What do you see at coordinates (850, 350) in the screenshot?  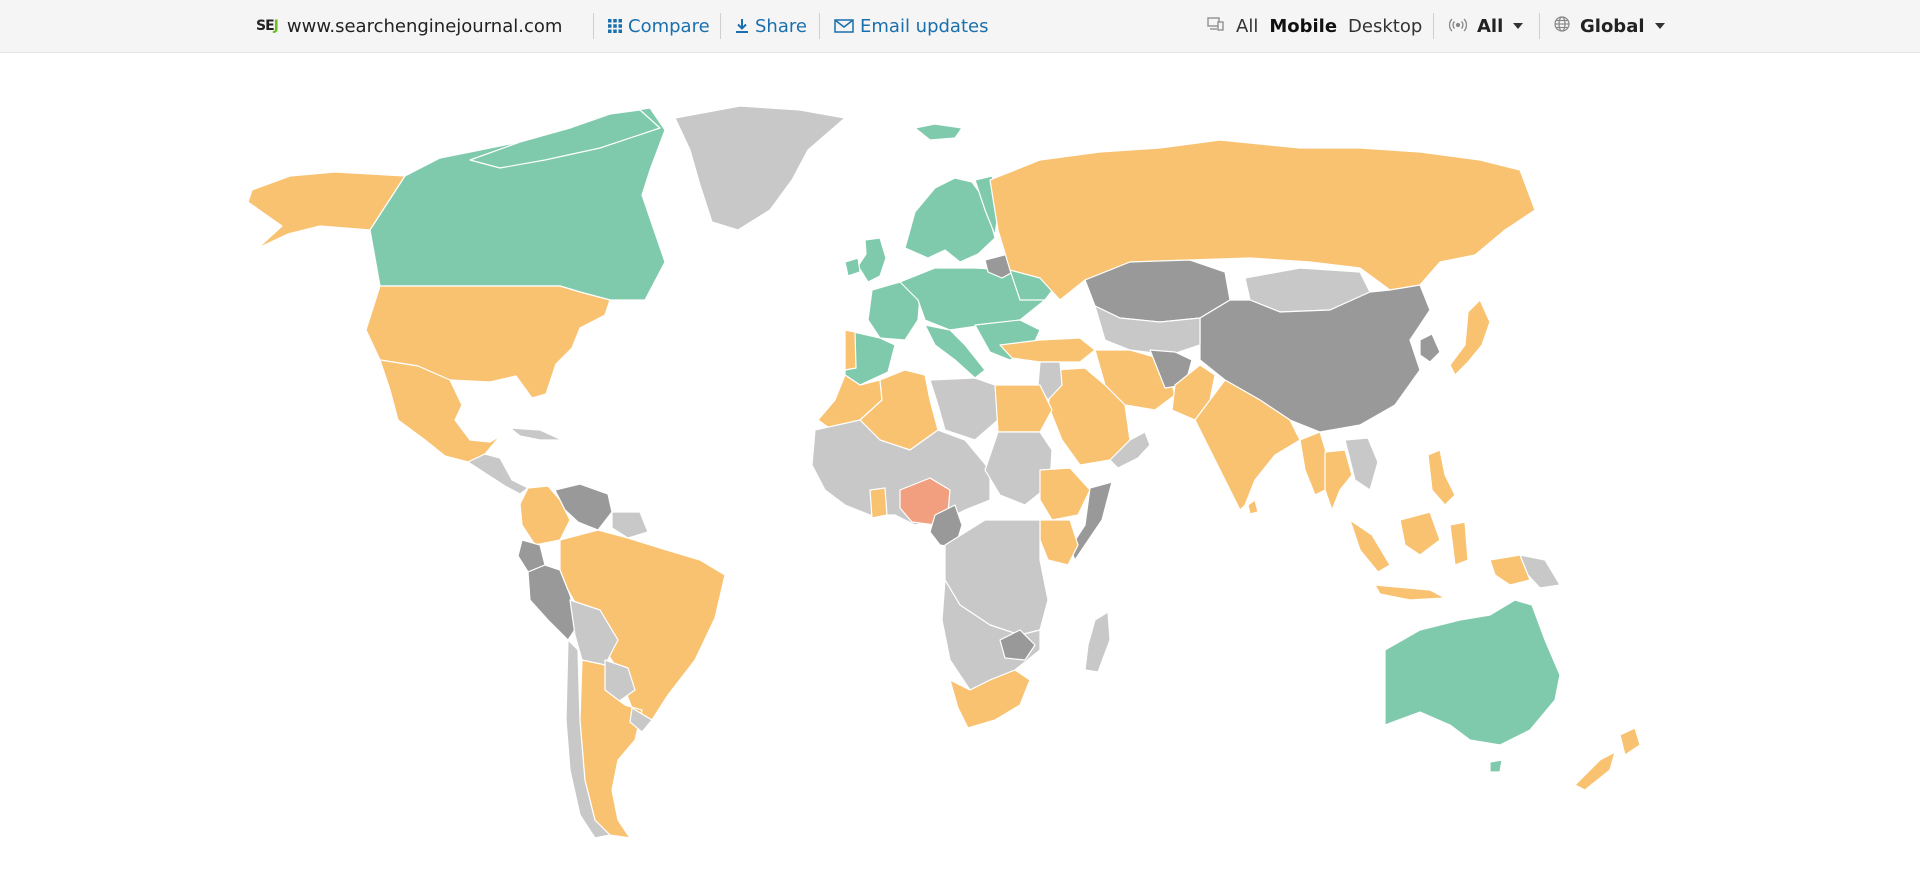 I see `country-portugal` at bounding box center [850, 350].